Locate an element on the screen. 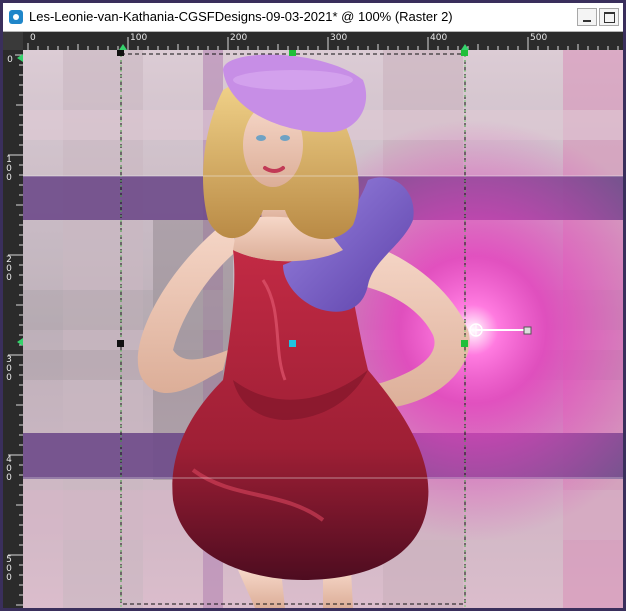 This screenshot has height=611, width=626. rotation-handle is located at coordinates (527, 330).